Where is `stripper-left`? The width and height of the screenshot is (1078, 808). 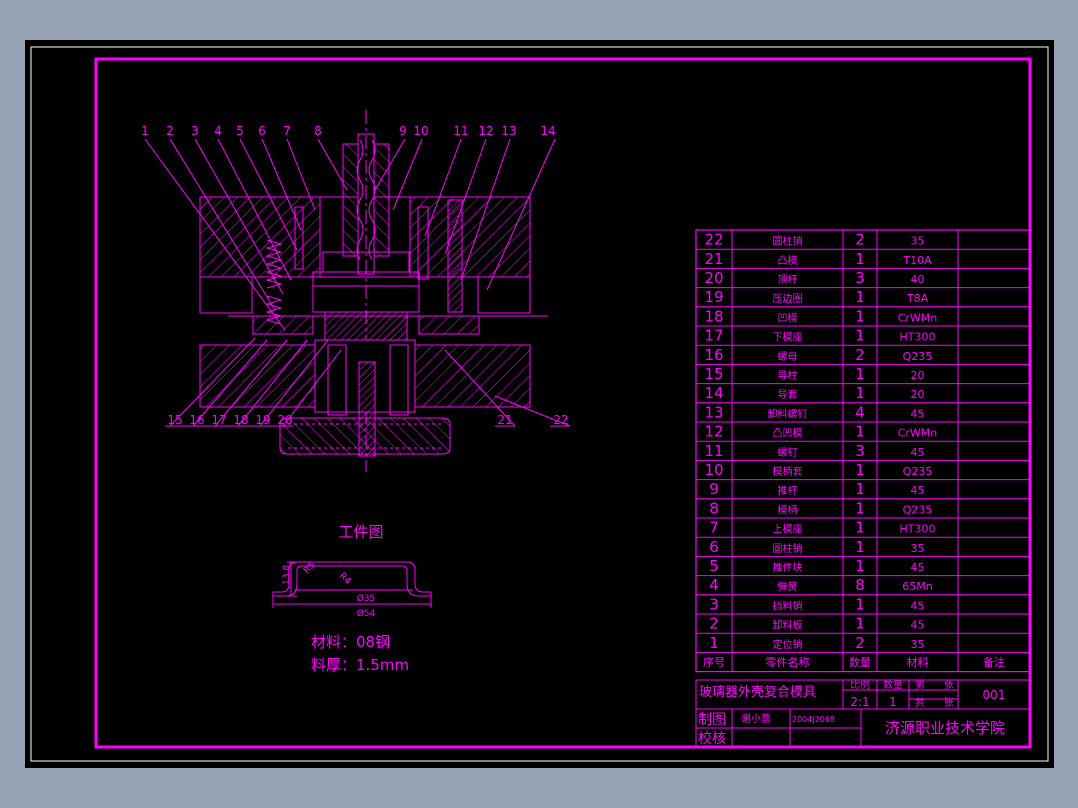 stripper-left is located at coordinates (283, 325).